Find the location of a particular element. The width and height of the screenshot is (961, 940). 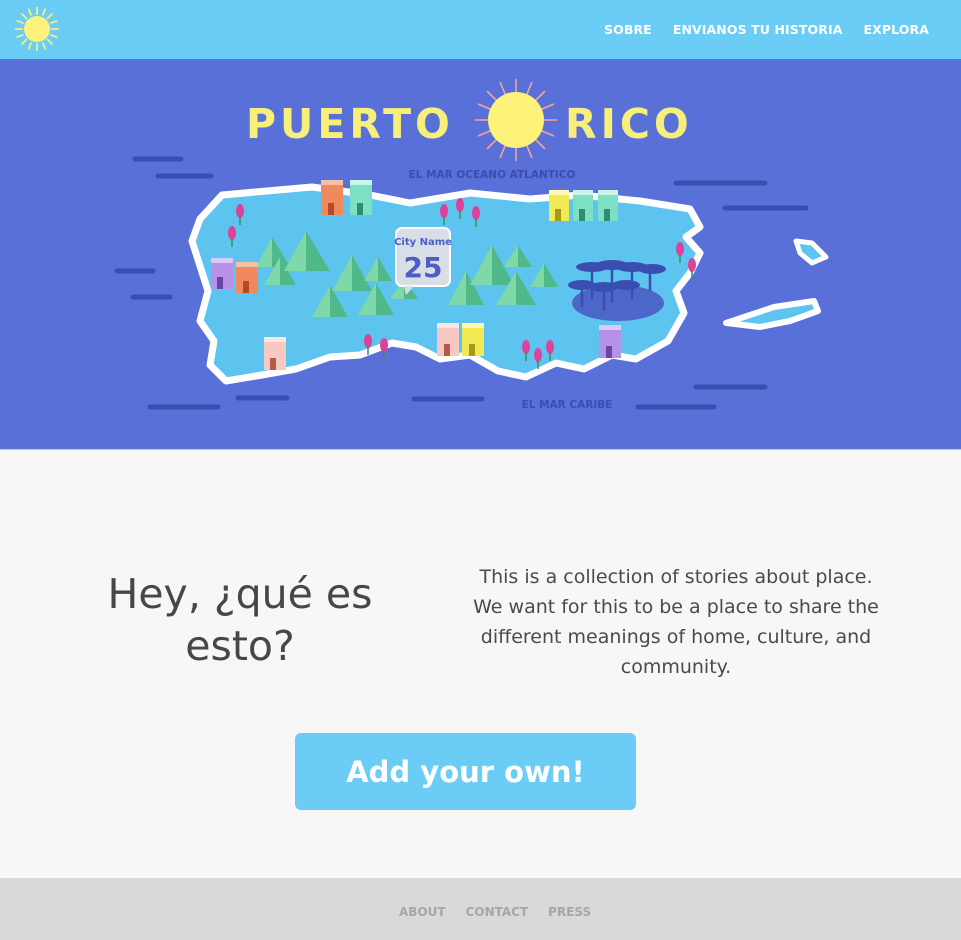

intro-blurb-line: different meanings of home, culture, and is located at coordinates (676, 637).